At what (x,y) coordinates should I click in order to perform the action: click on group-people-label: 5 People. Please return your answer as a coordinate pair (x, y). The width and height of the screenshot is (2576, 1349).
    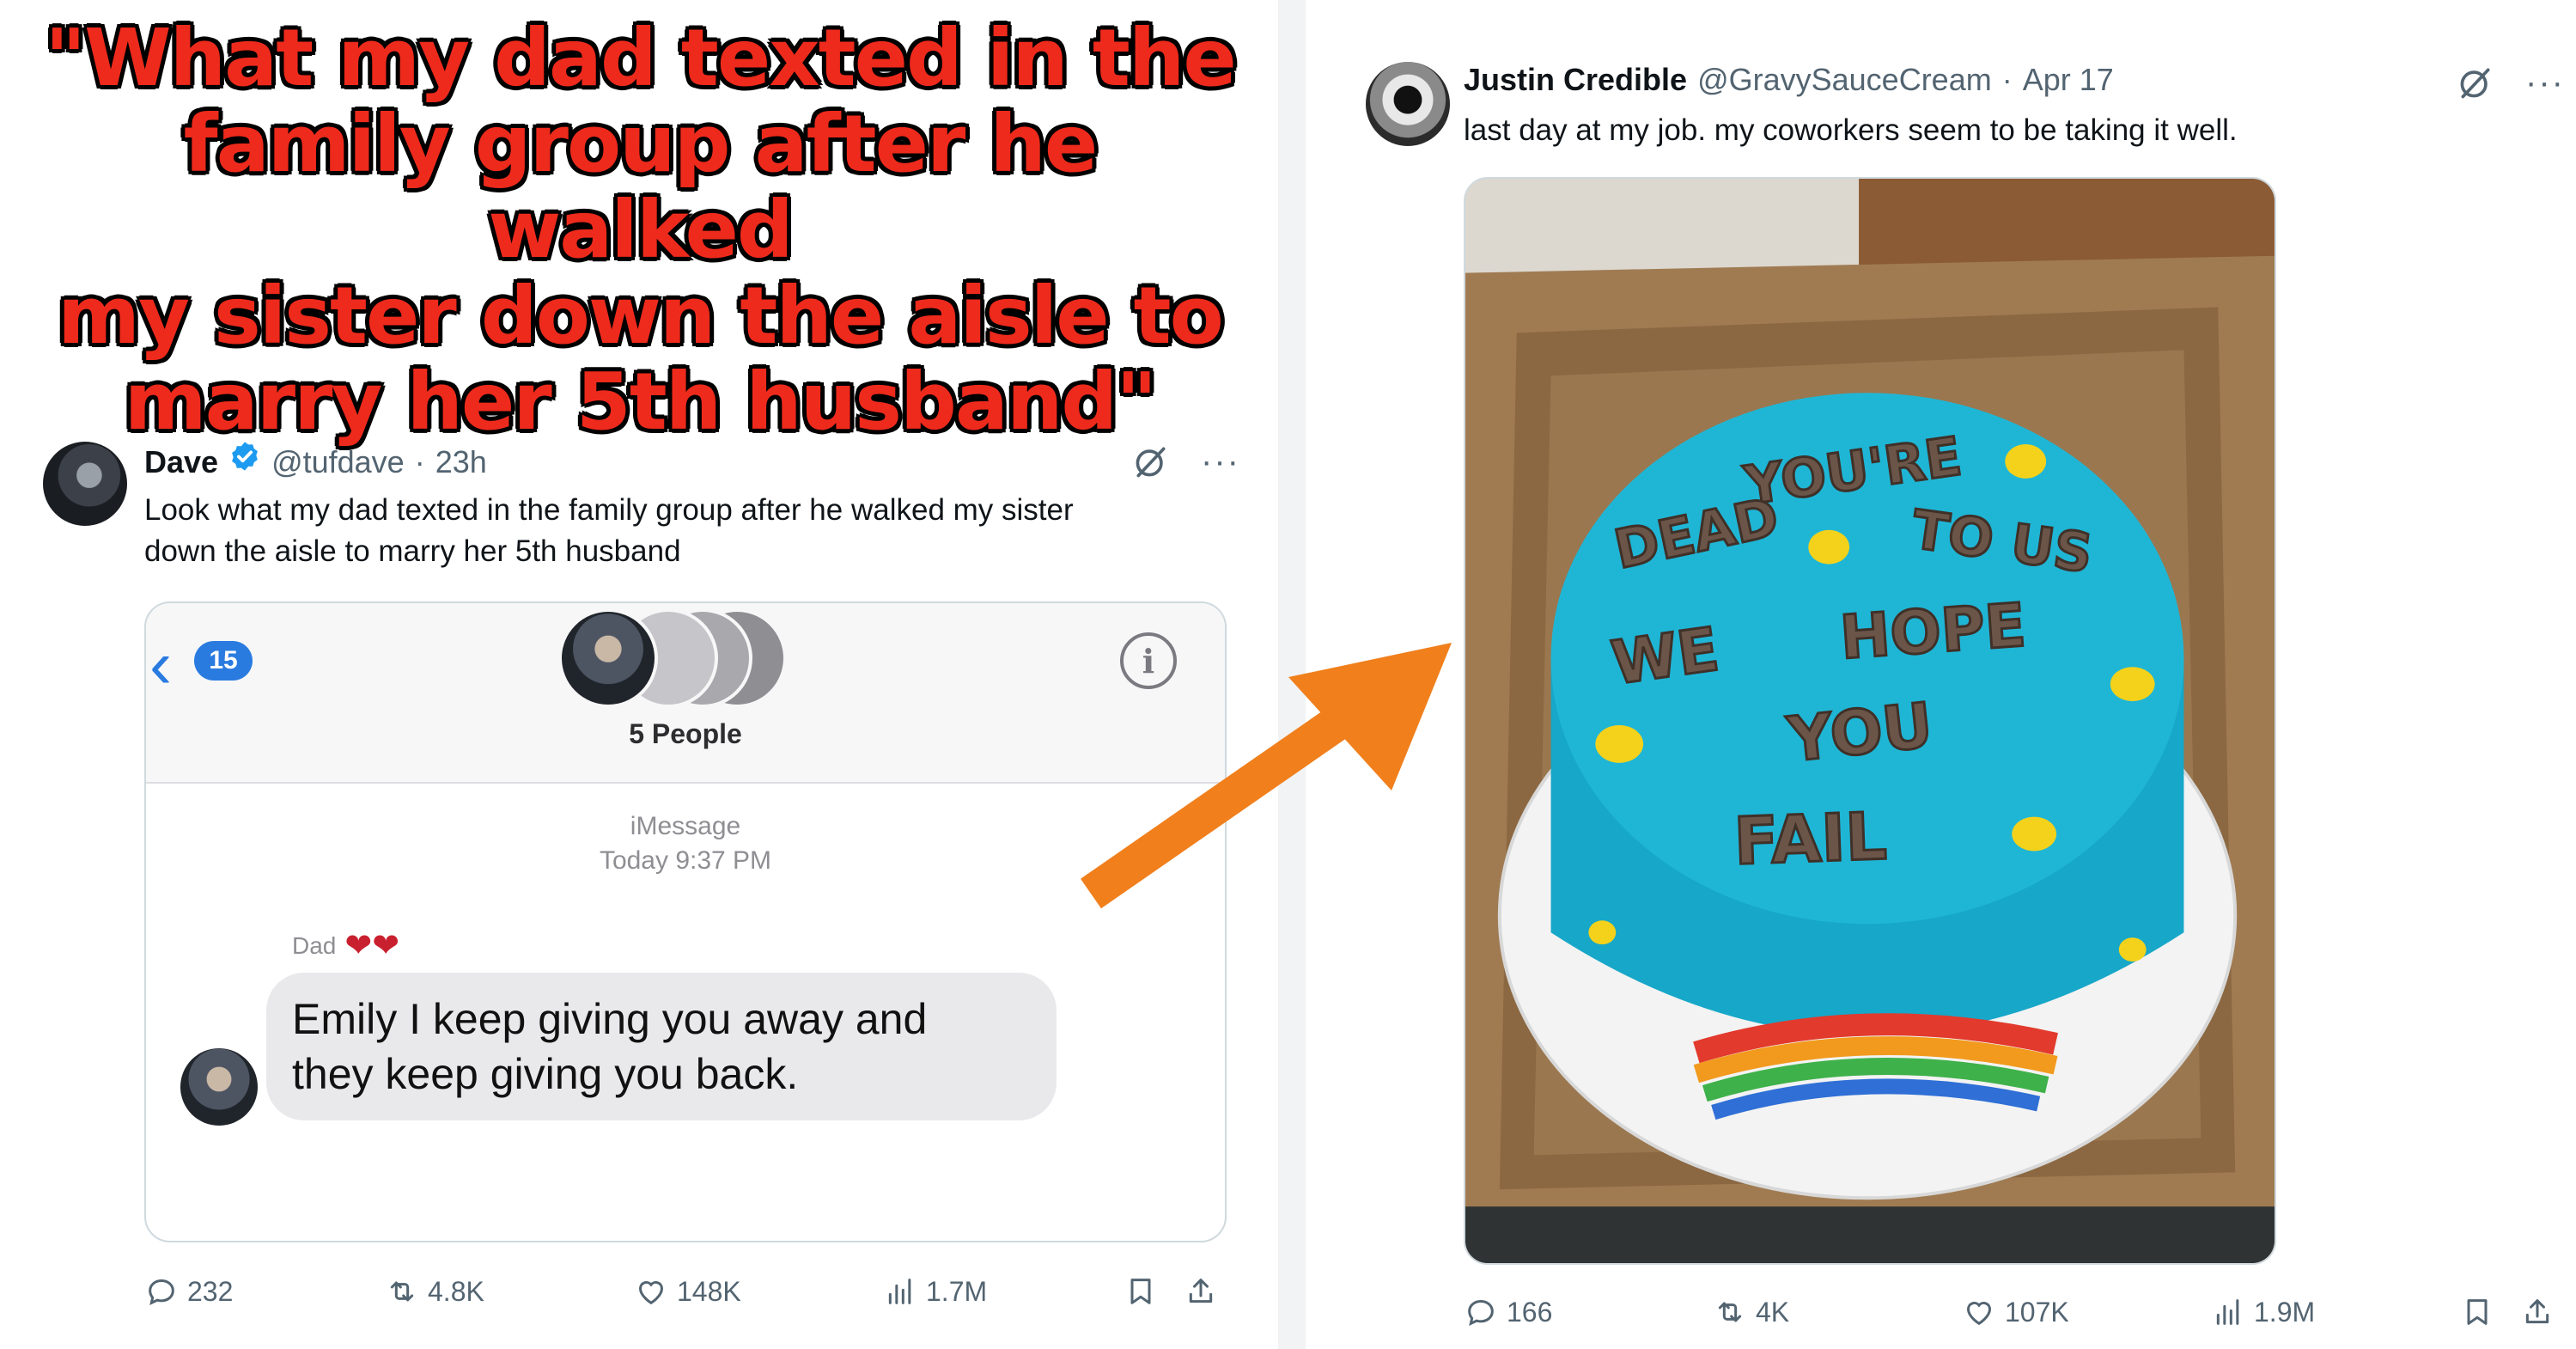
    Looking at the image, I should click on (685, 734).